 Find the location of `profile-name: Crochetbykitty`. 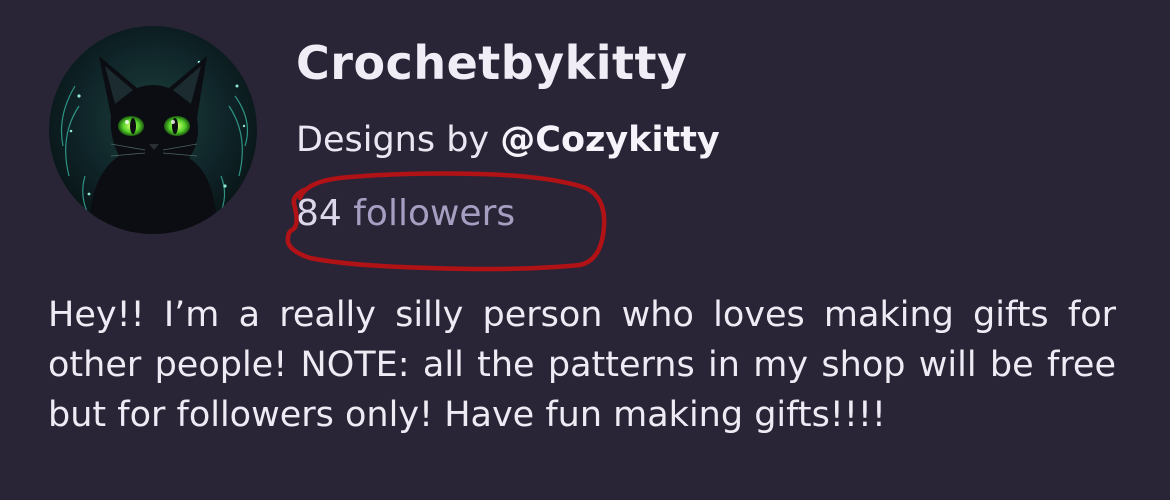

profile-name: Crochetbykitty is located at coordinates (492, 63).